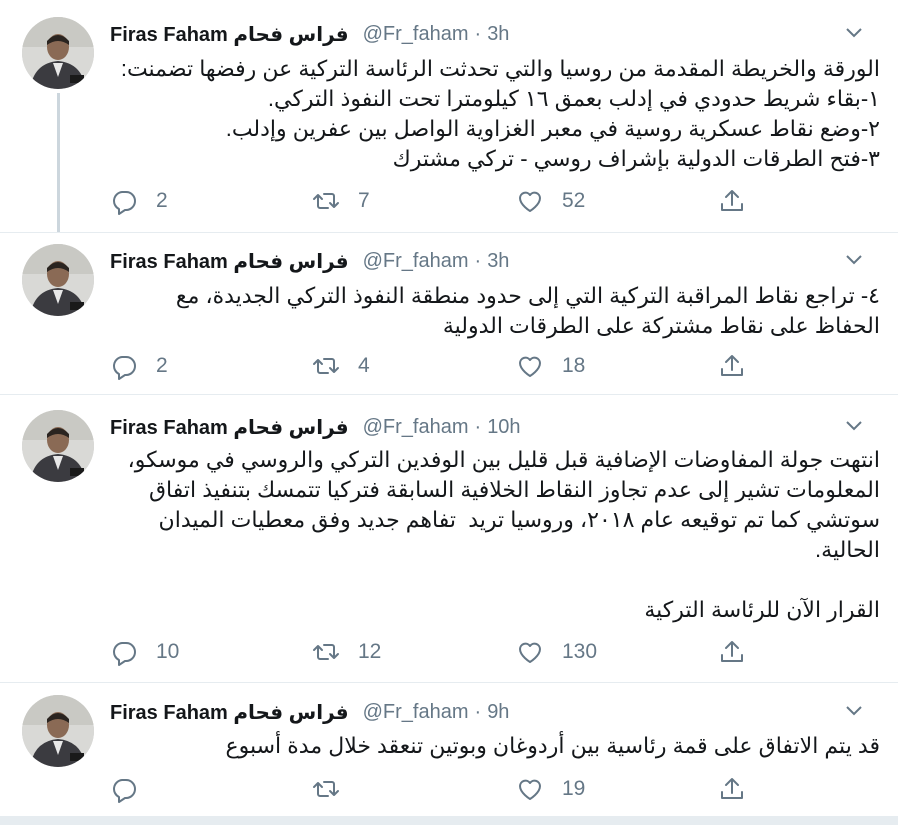 The width and height of the screenshot is (898, 825). What do you see at coordinates (364, 365) in the screenshot?
I see `retweet-count: 4` at bounding box center [364, 365].